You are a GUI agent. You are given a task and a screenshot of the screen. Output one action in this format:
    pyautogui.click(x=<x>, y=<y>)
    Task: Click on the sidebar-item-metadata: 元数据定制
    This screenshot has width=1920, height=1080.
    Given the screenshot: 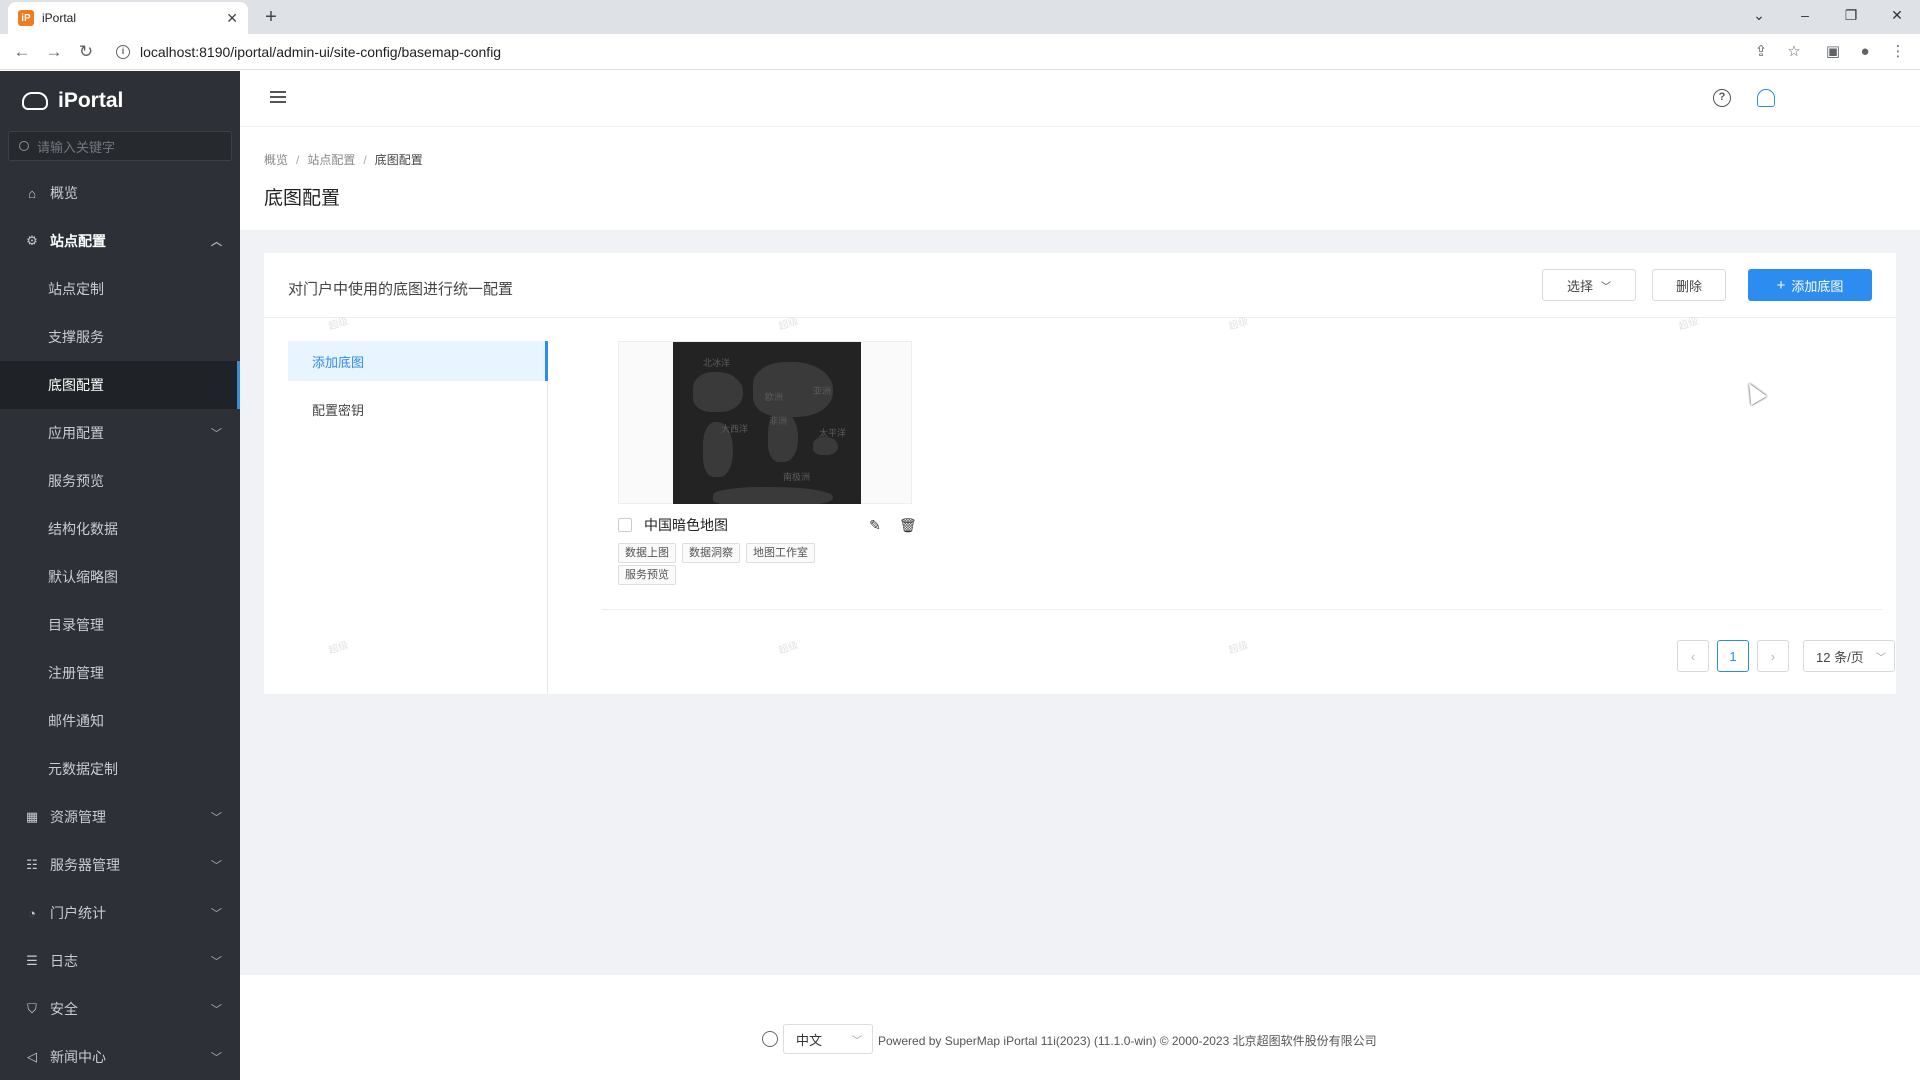 What is the action you would take?
    pyautogui.click(x=120, y=769)
    